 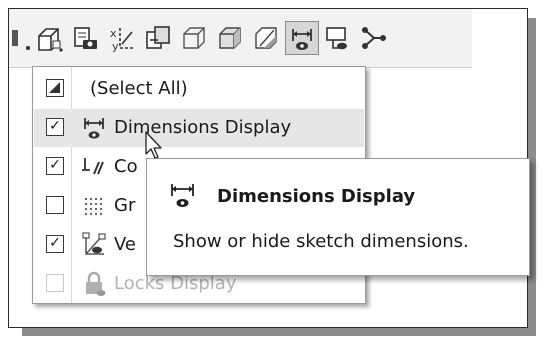 I want to click on locks-display-checkbox, so click(x=55, y=283).